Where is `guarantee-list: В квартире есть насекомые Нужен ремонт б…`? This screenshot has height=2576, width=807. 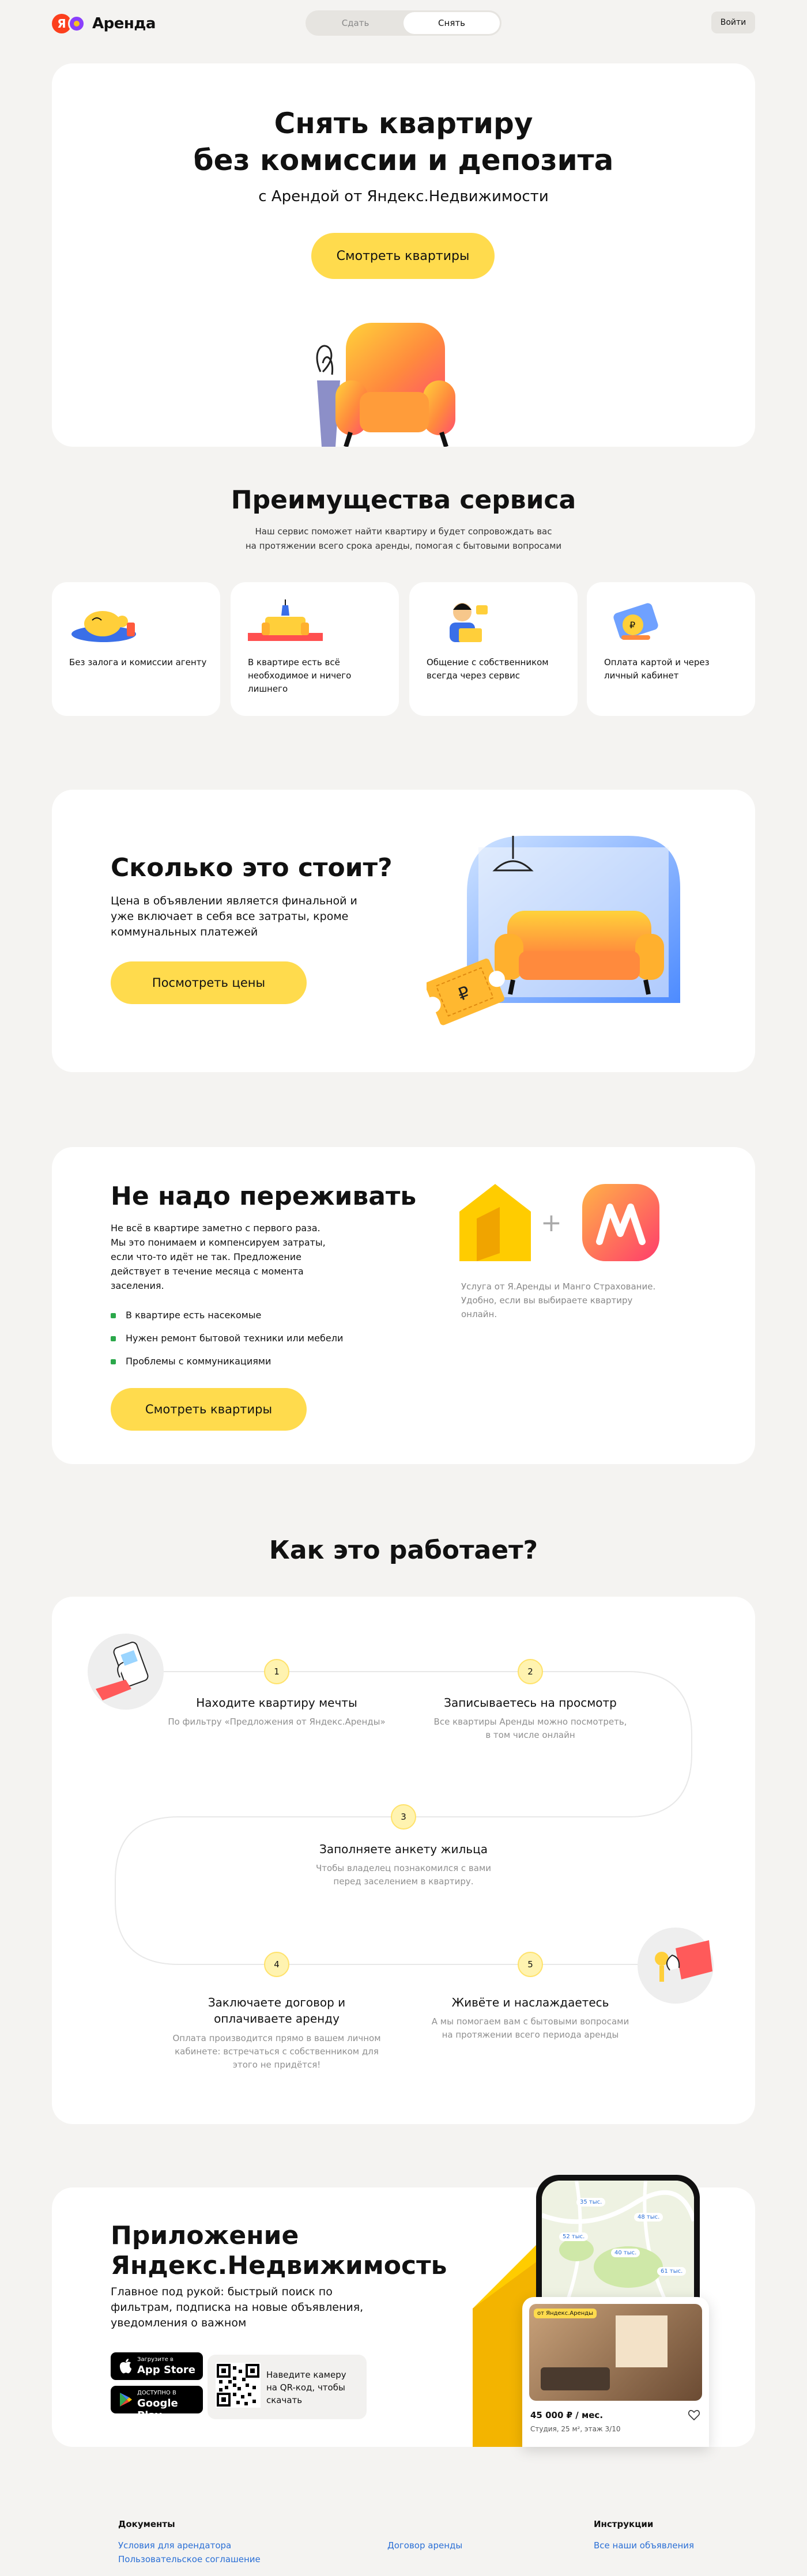
guarantee-list: В квартире есть насекомые Нужен ремонт б… is located at coordinates (227, 1338).